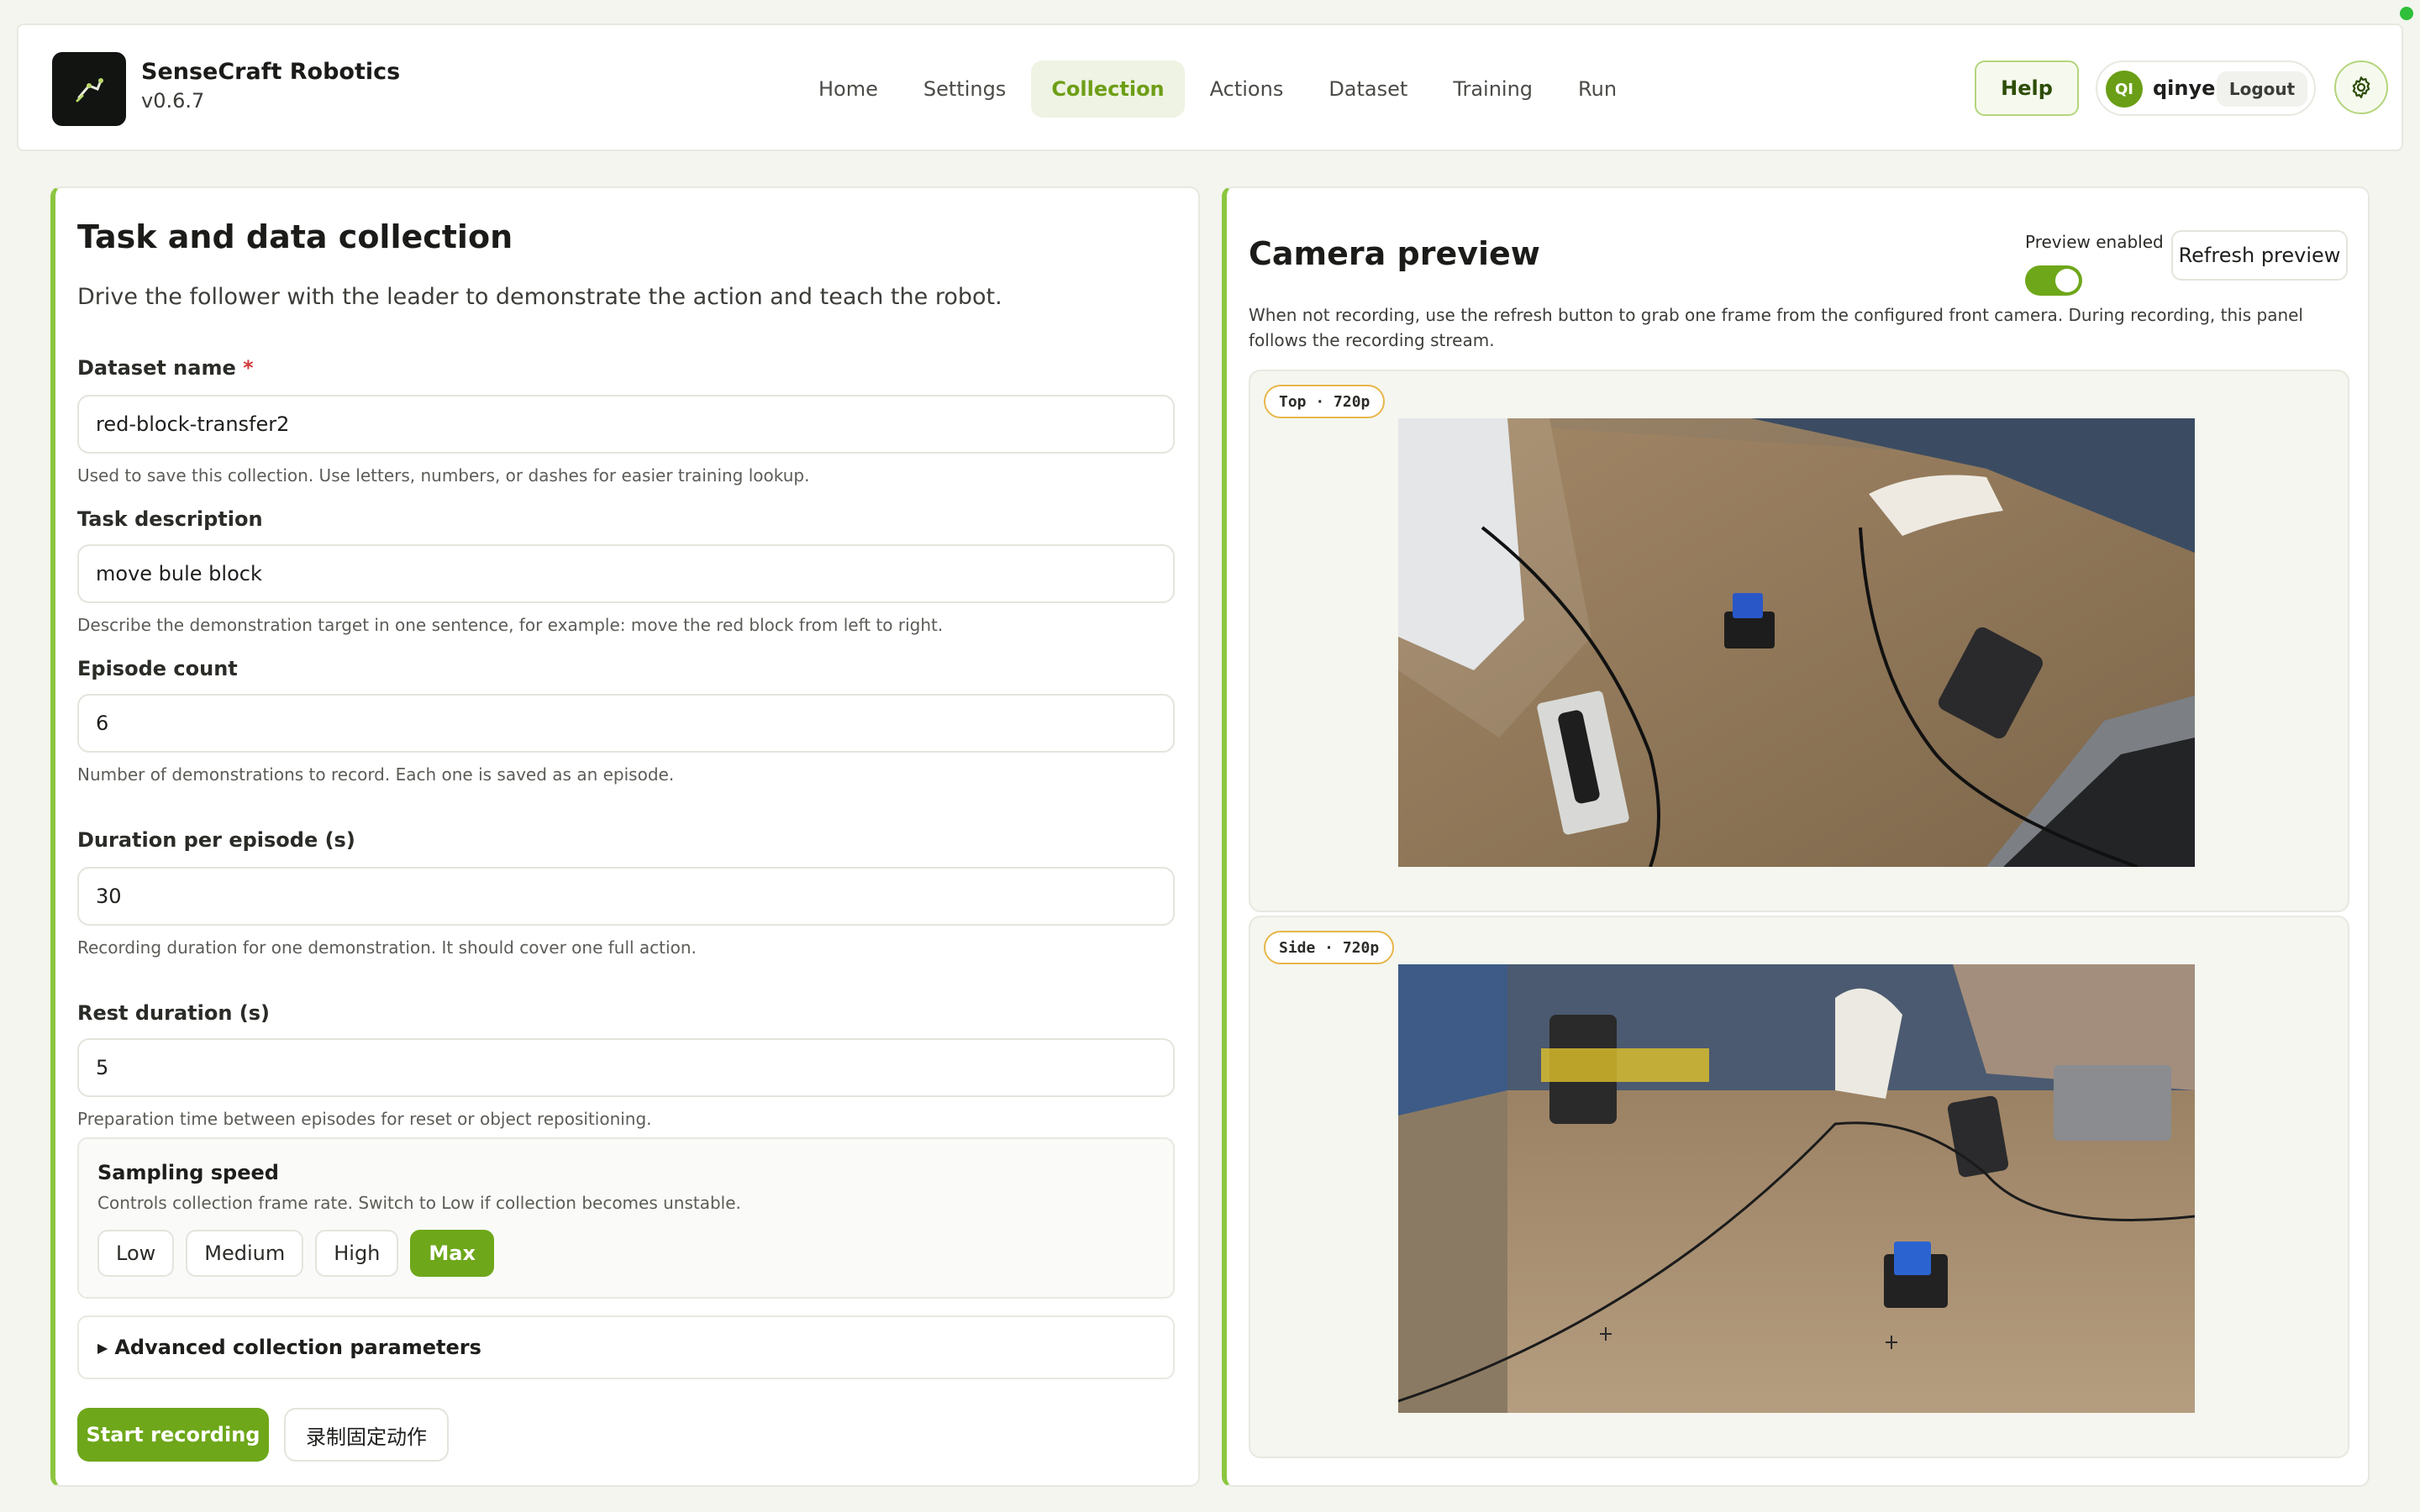 This screenshot has width=2420, height=1512. I want to click on camera-feed-top, so click(1797, 642).